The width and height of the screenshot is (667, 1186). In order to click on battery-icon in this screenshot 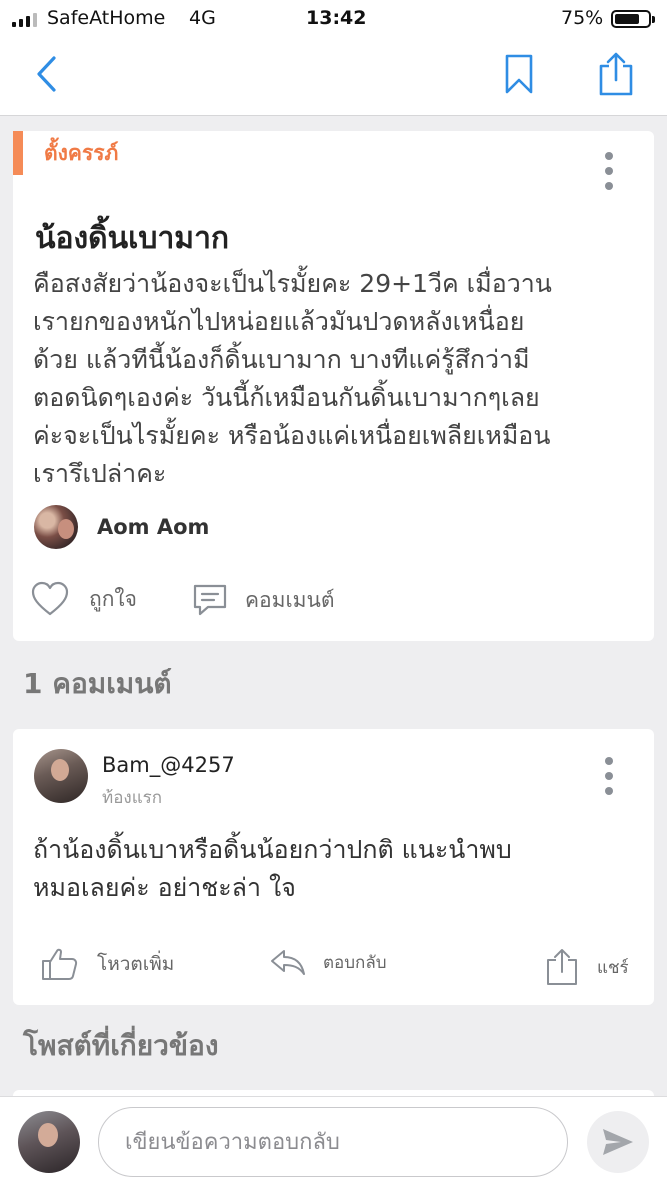, I will do `click(633, 19)`.